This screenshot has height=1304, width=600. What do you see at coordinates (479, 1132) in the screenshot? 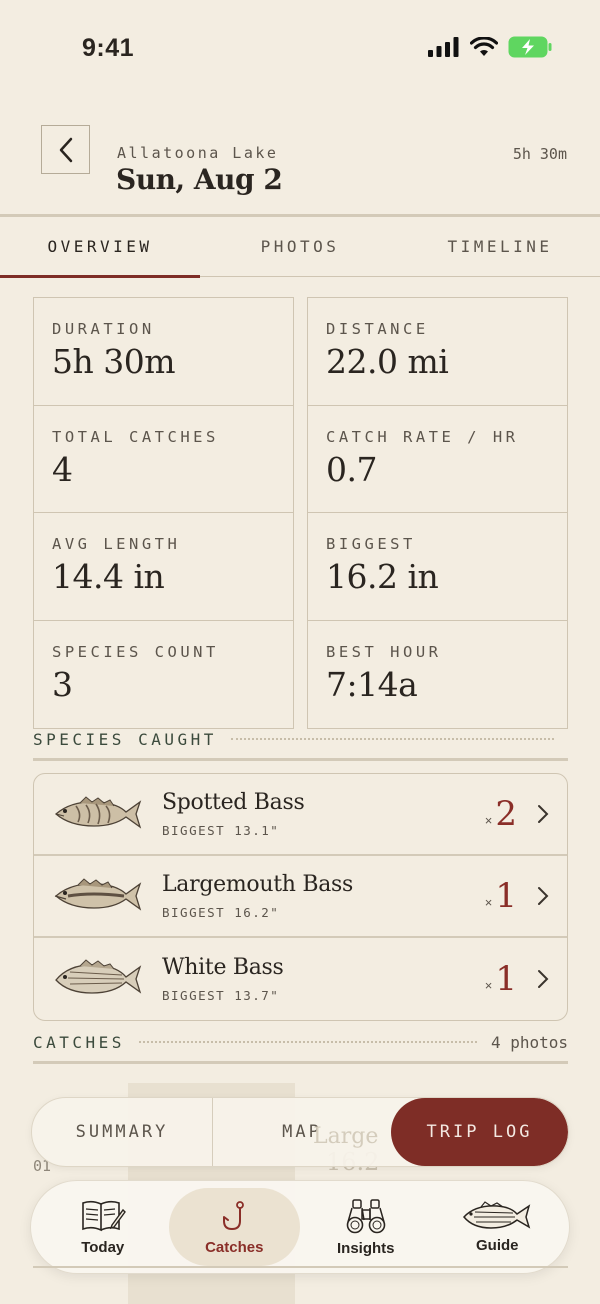
I see `segment-trip-log: TRIP LOG` at bounding box center [479, 1132].